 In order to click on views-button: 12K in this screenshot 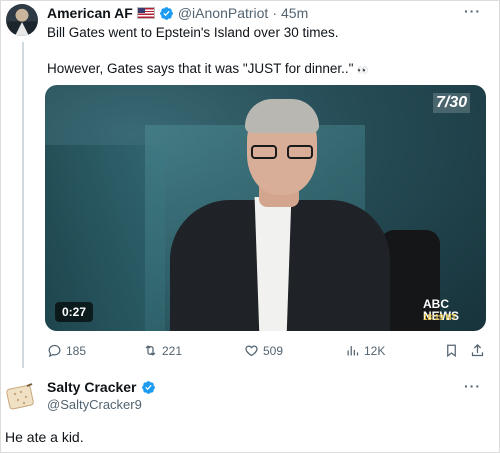, I will do `click(365, 350)`.